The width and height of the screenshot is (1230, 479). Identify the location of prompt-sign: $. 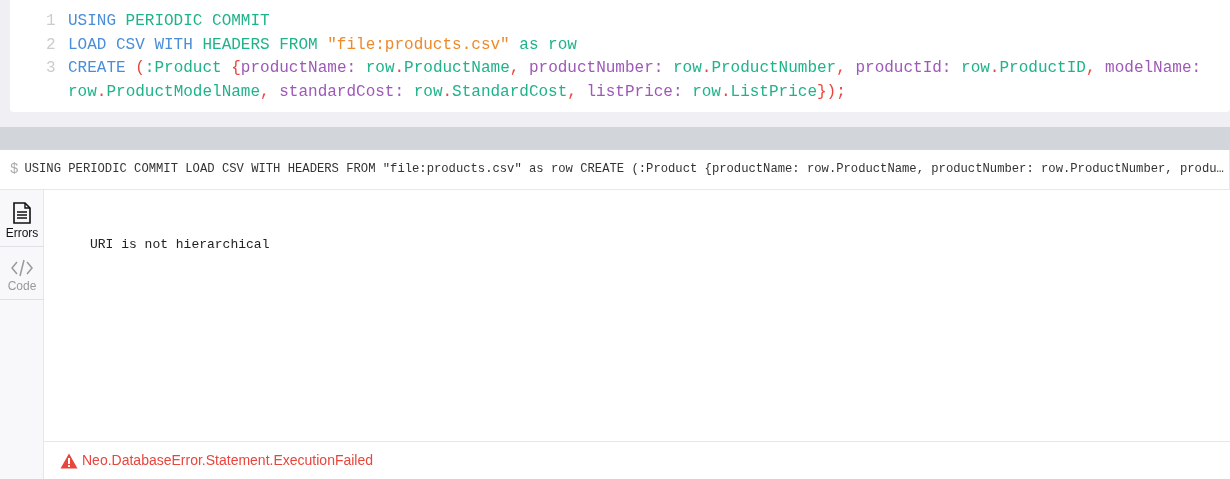
(14, 169).